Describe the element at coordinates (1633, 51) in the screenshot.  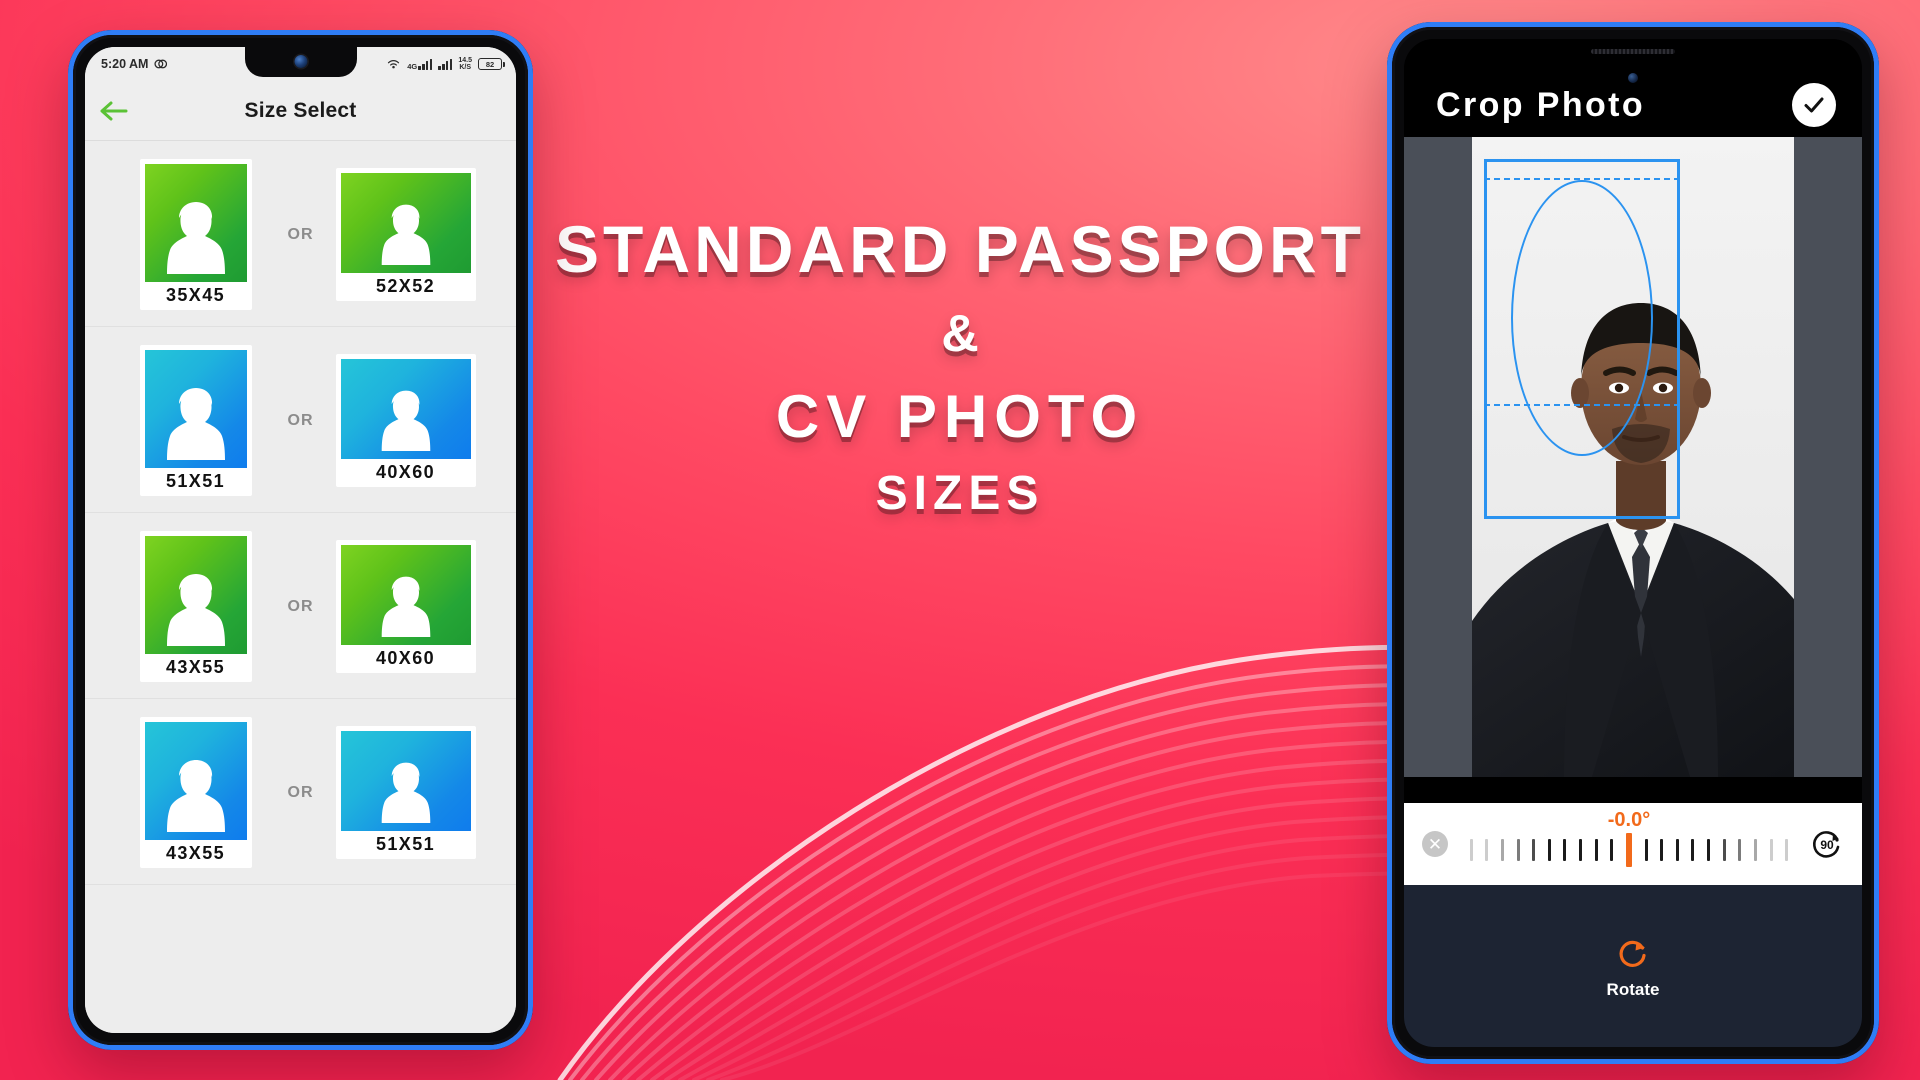
I see `earpiece-speaker` at that location.